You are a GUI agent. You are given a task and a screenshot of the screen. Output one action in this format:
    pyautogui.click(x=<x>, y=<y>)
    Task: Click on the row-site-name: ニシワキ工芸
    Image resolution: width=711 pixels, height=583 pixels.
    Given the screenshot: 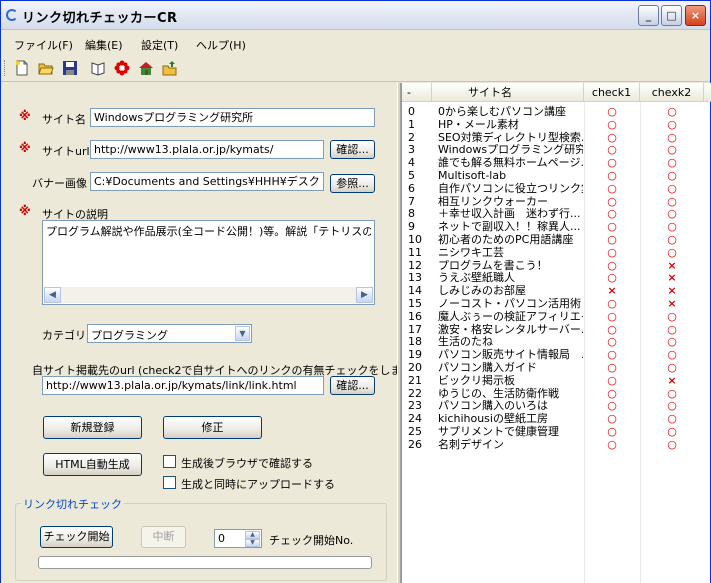 What is the action you would take?
    pyautogui.click(x=471, y=252)
    